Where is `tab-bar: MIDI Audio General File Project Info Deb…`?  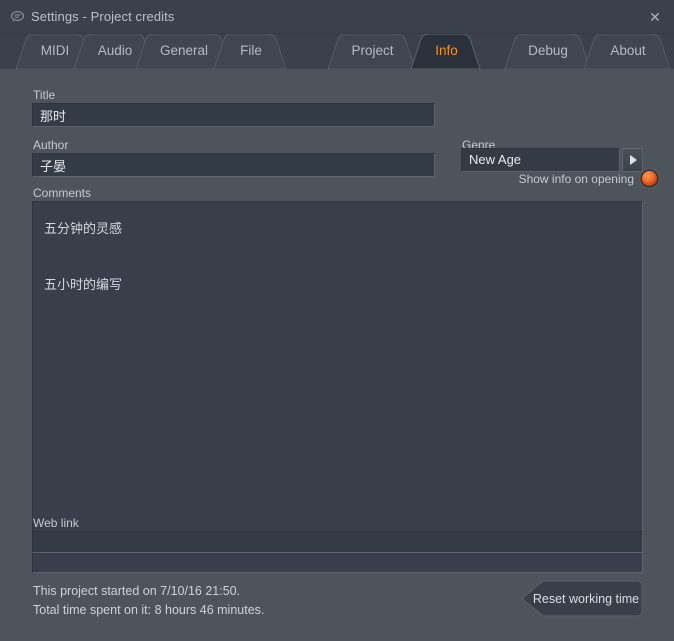
tab-bar: MIDI Audio General File Project Info Deb… is located at coordinates (337, 51).